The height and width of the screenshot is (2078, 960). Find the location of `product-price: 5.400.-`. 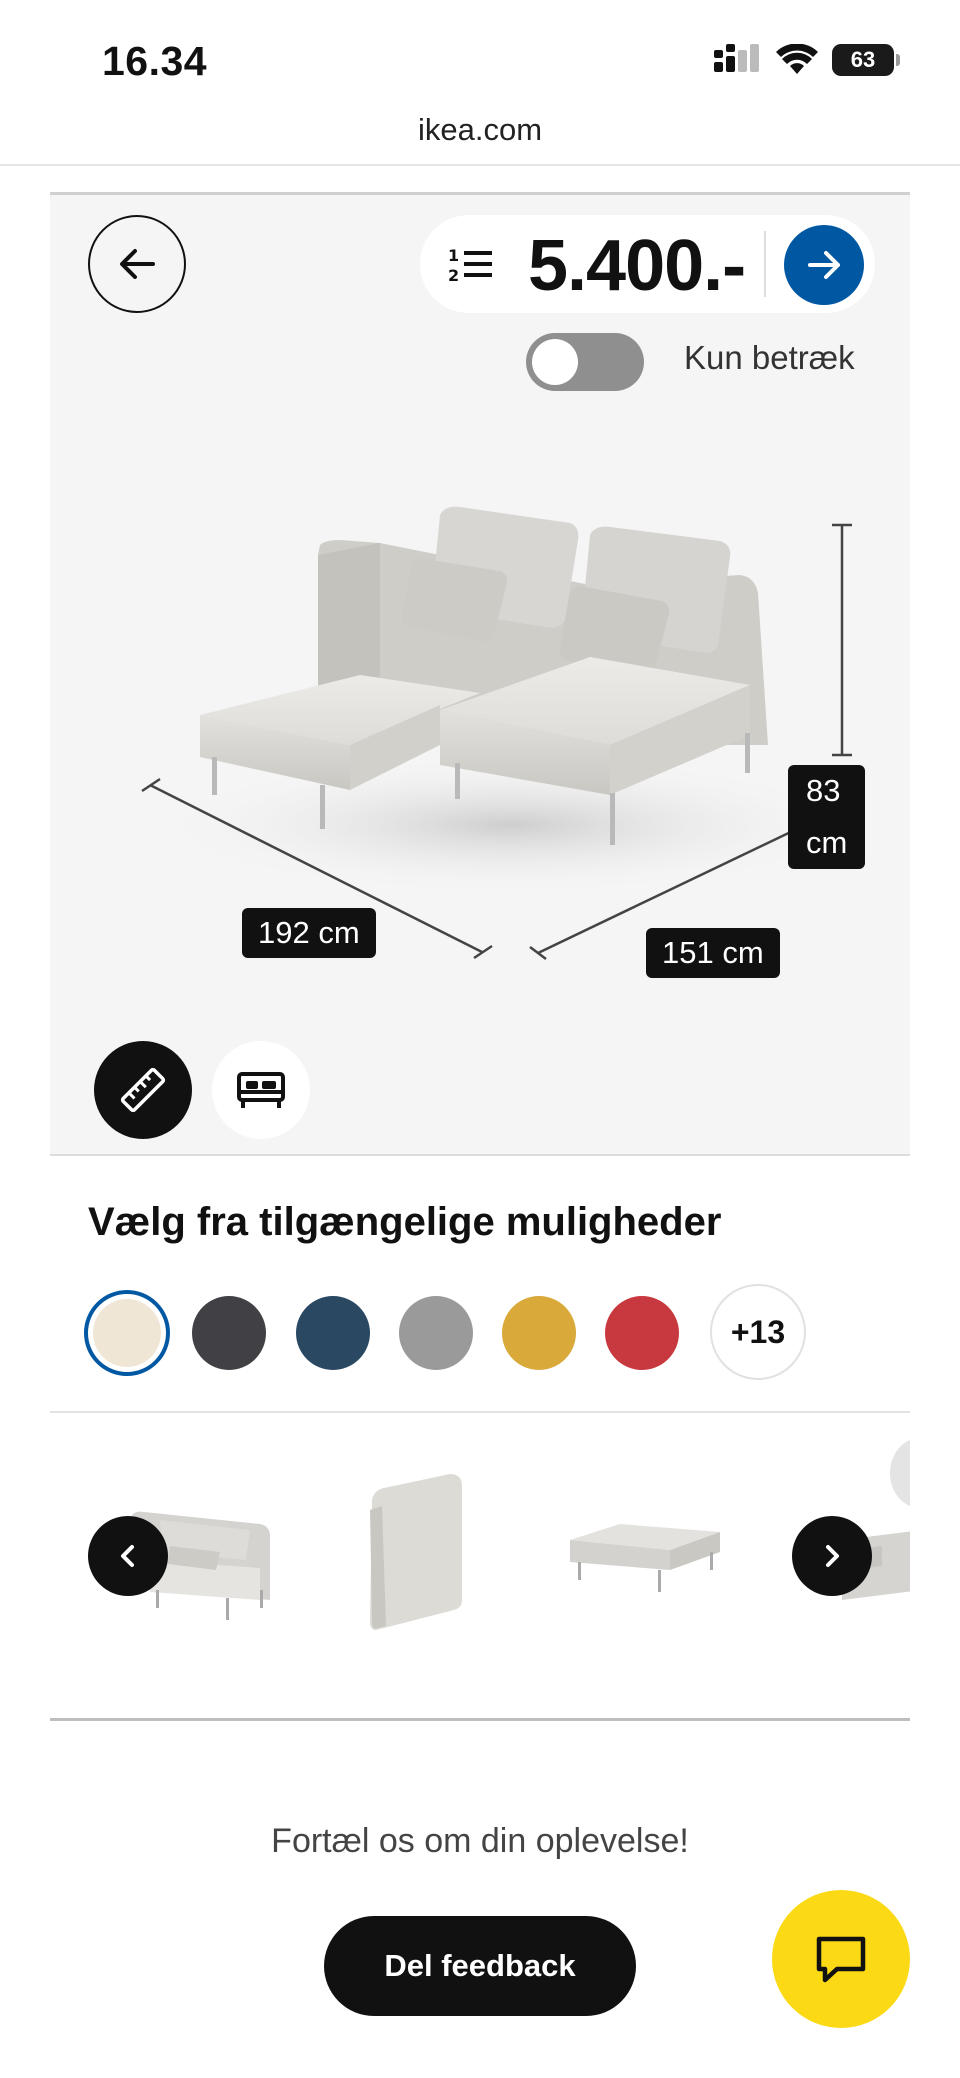

product-price: 5.400.- is located at coordinates (637, 266).